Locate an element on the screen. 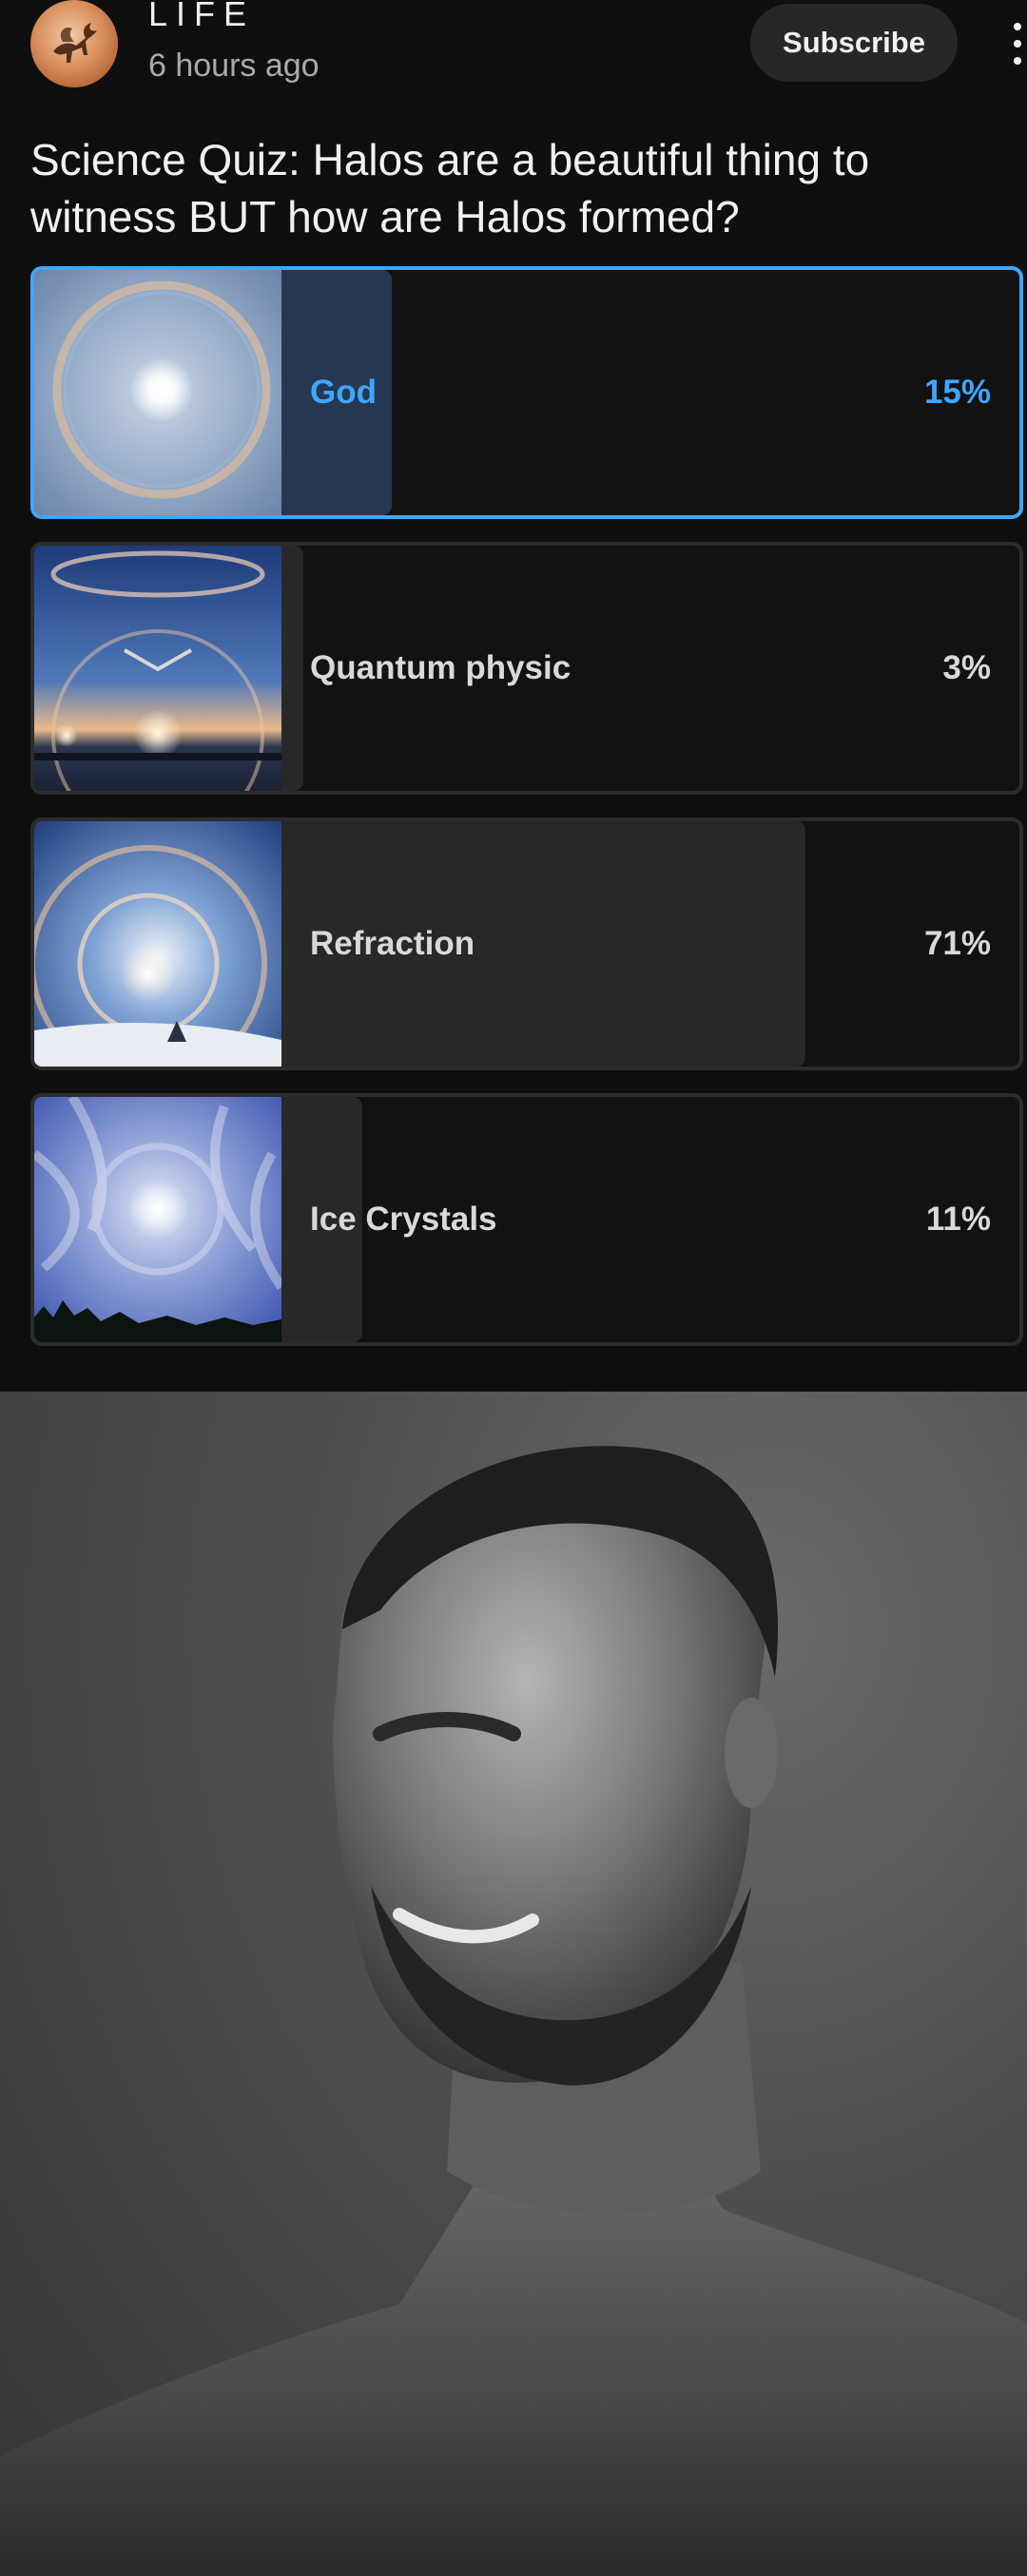  option-percent: 71% is located at coordinates (957, 944).